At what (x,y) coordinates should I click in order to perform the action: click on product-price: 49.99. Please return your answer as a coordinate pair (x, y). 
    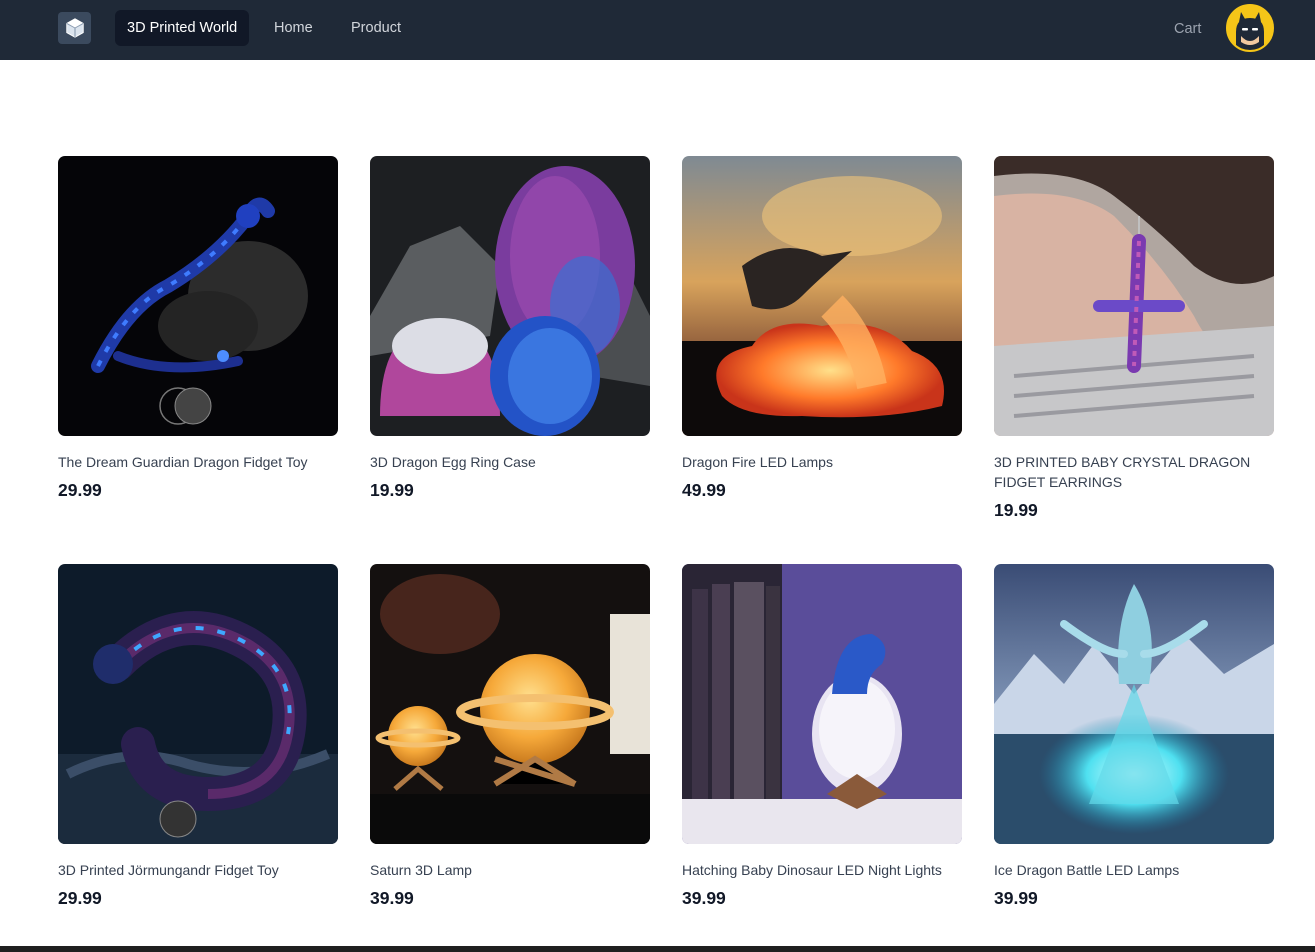
    Looking at the image, I should click on (704, 490).